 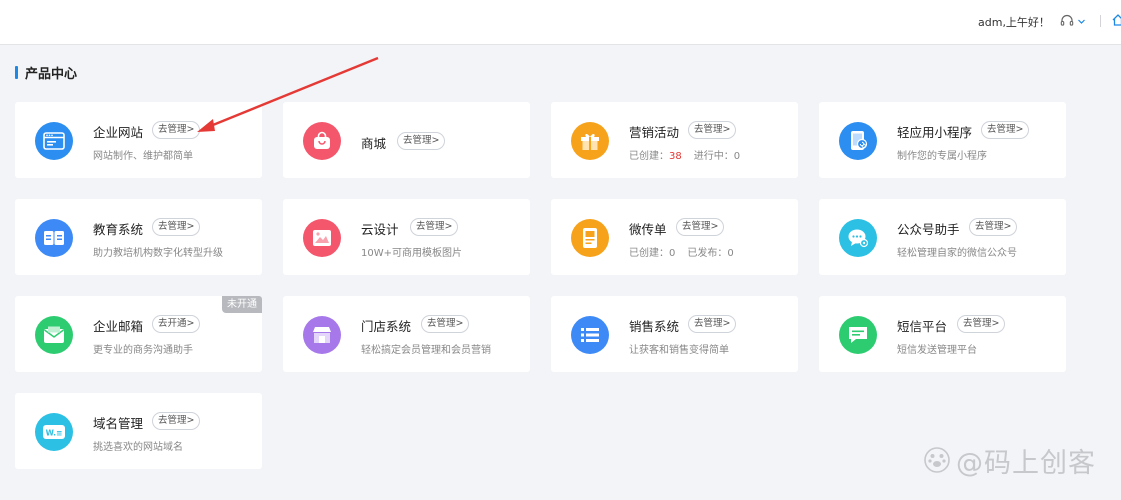 I want to click on headset-icon, so click(x=1067, y=20).